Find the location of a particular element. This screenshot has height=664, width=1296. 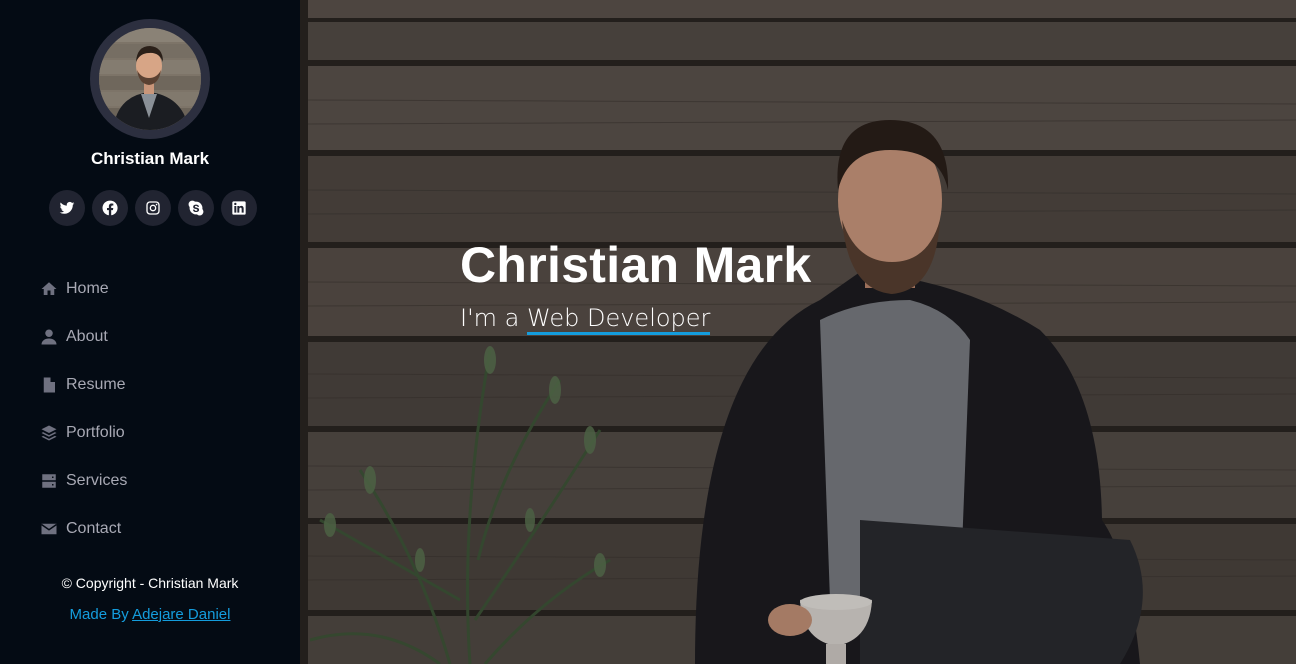

nav-item-home: Home is located at coordinates (83, 289).